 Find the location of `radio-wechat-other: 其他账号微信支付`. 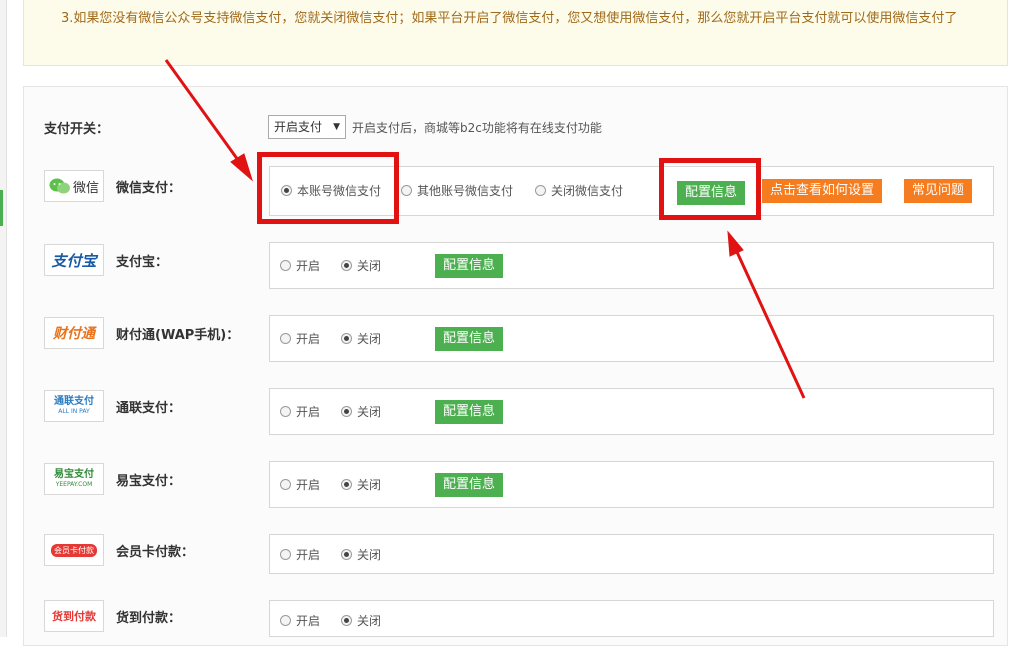

radio-wechat-other: 其他账号微信支付 is located at coordinates (457, 190).